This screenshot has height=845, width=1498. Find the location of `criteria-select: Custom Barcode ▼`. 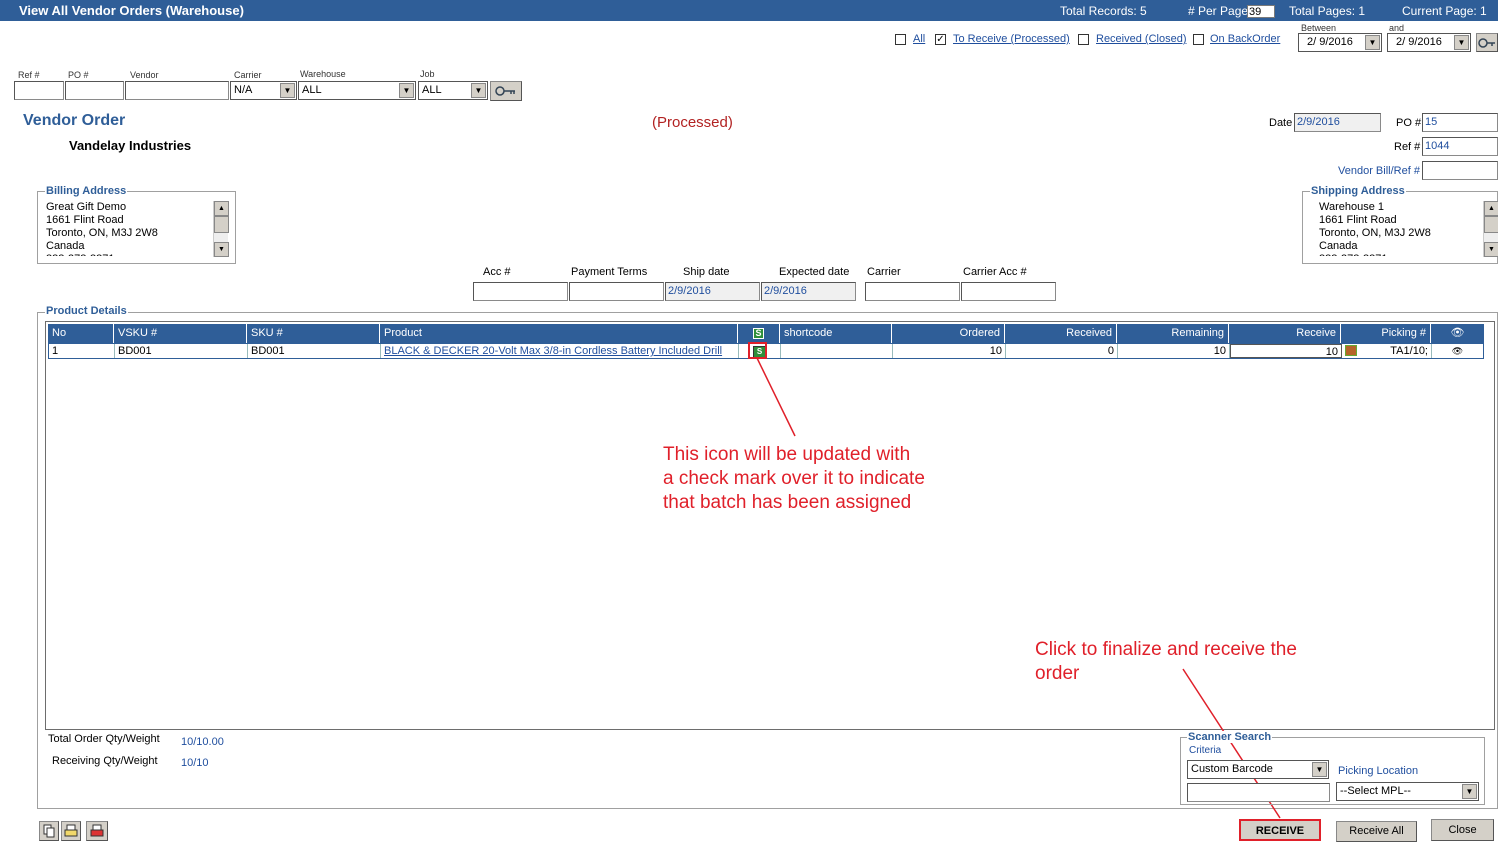

criteria-select: Custom Barcode ▼ is located at coordinates (1258, 769).